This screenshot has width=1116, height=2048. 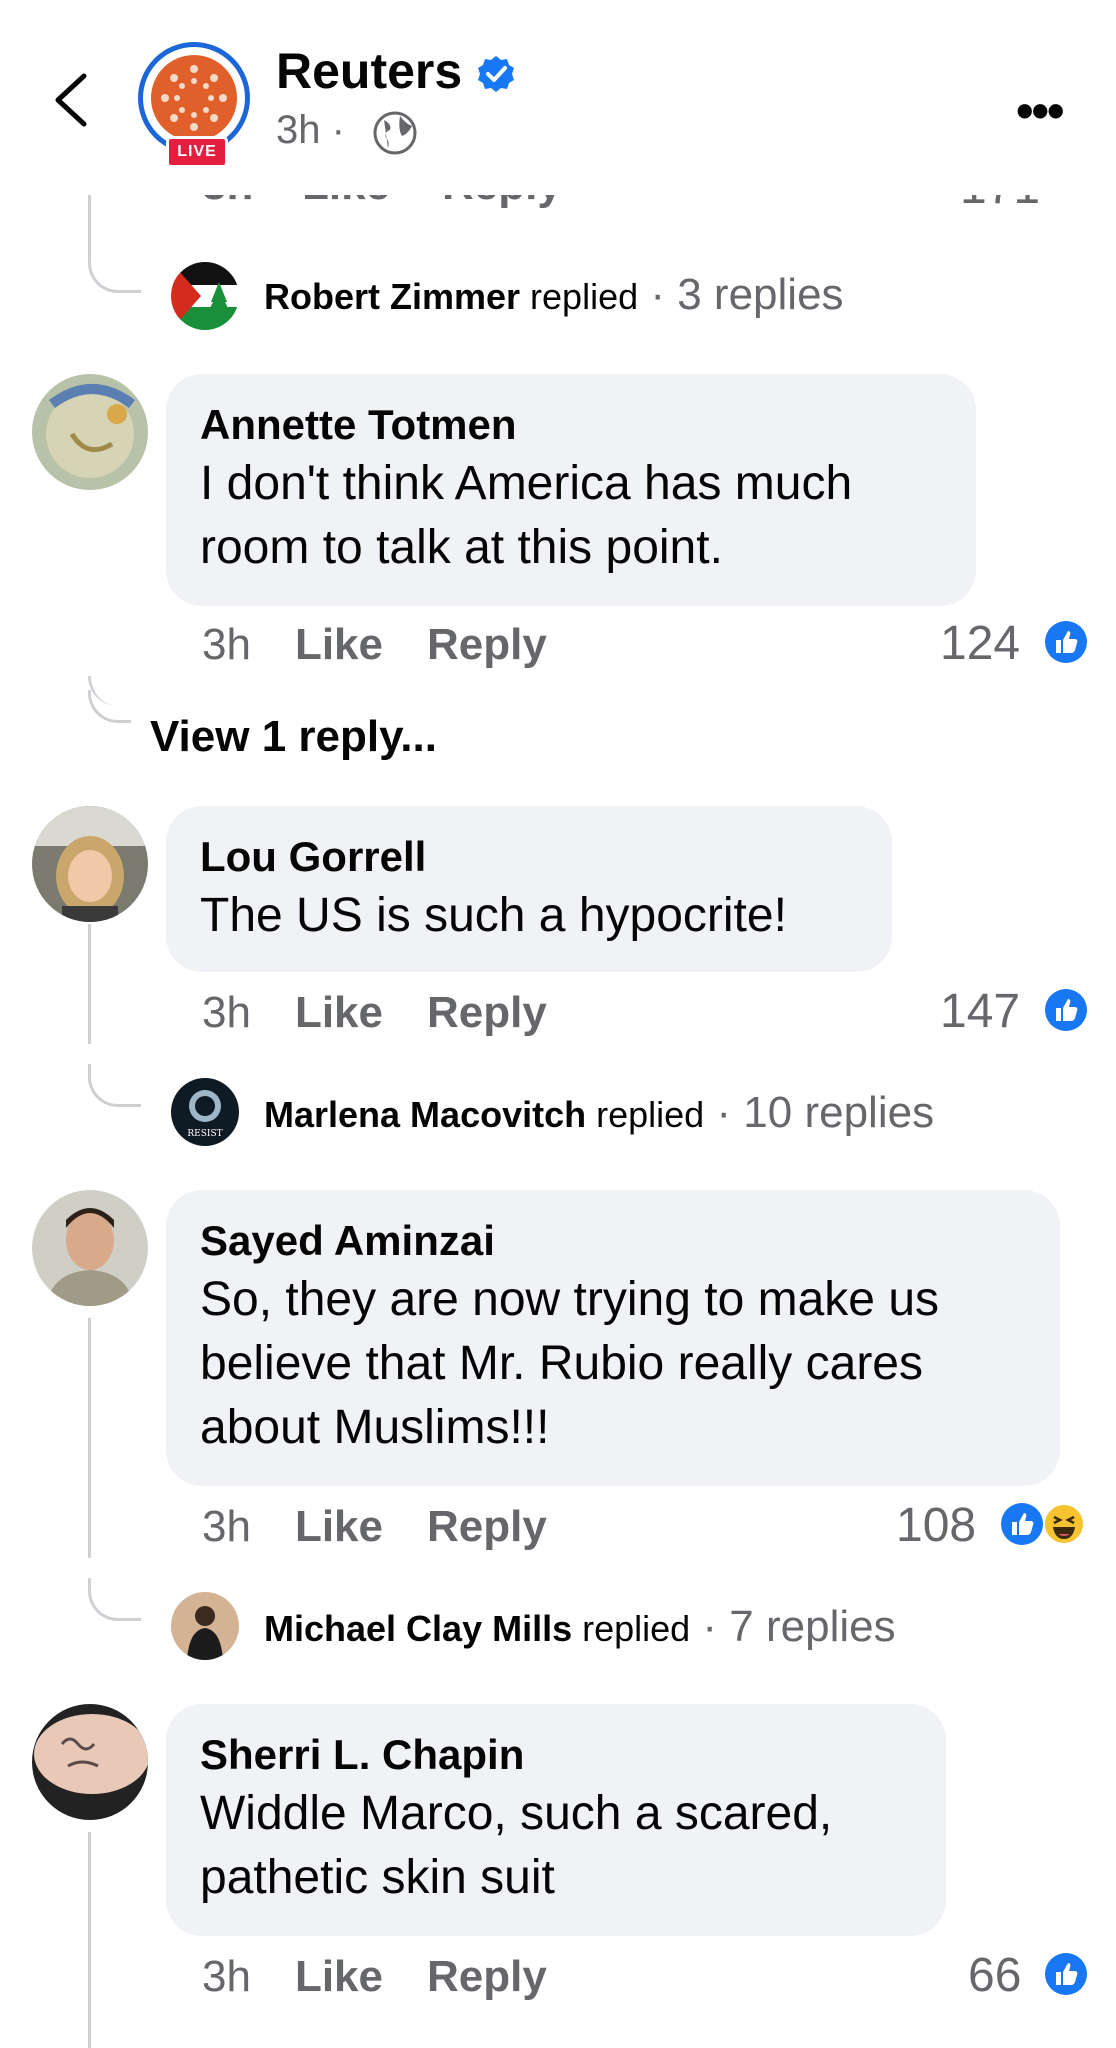 What do you see at coordinates (375, 1427) in the screenshot?
I see `comment-text-line: about Muslims!!!` at bounding box center [375, 1427].